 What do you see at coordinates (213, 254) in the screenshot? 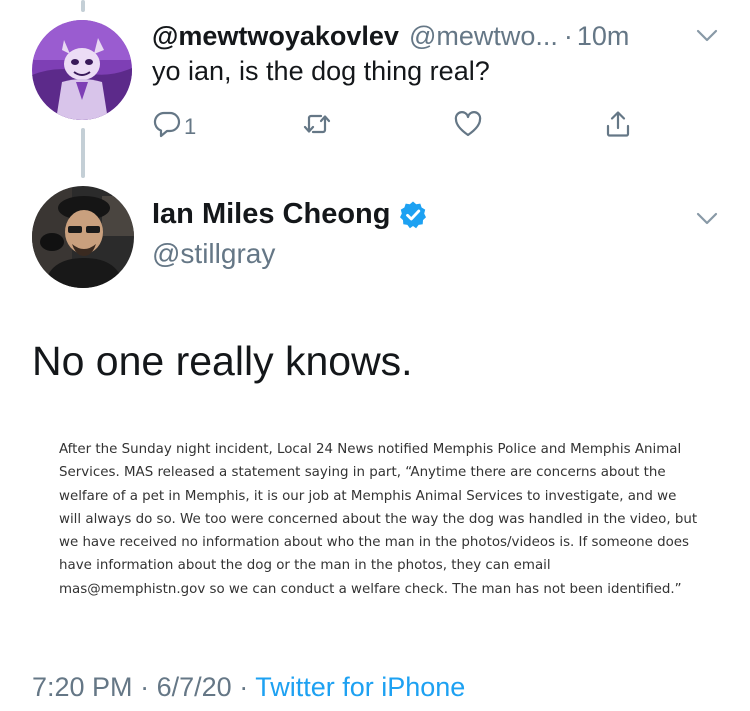
I see `main-handle: @stillgray` at bounding box center [213, 254].